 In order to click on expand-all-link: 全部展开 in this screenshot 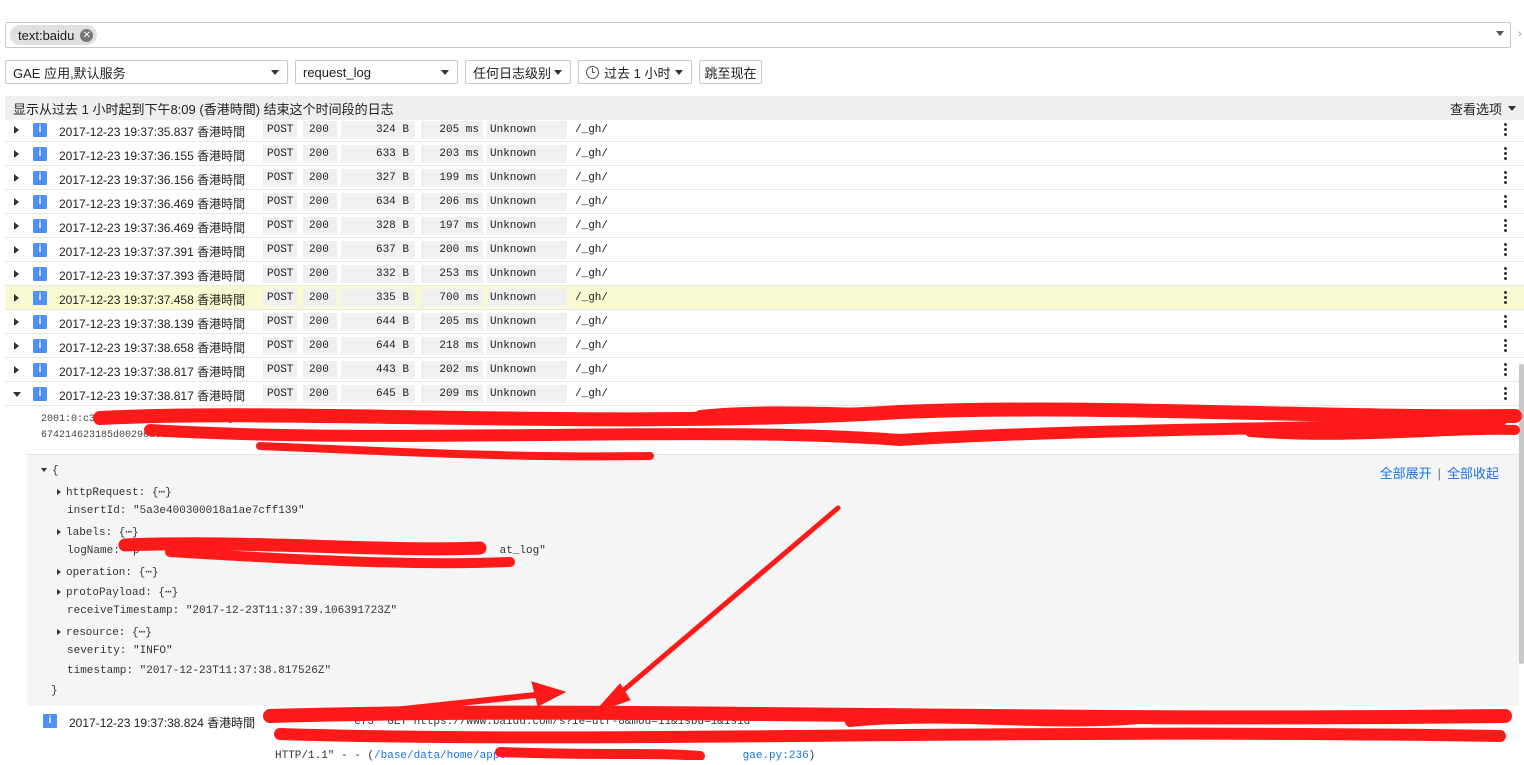, I will do `click(1406, 473)`.